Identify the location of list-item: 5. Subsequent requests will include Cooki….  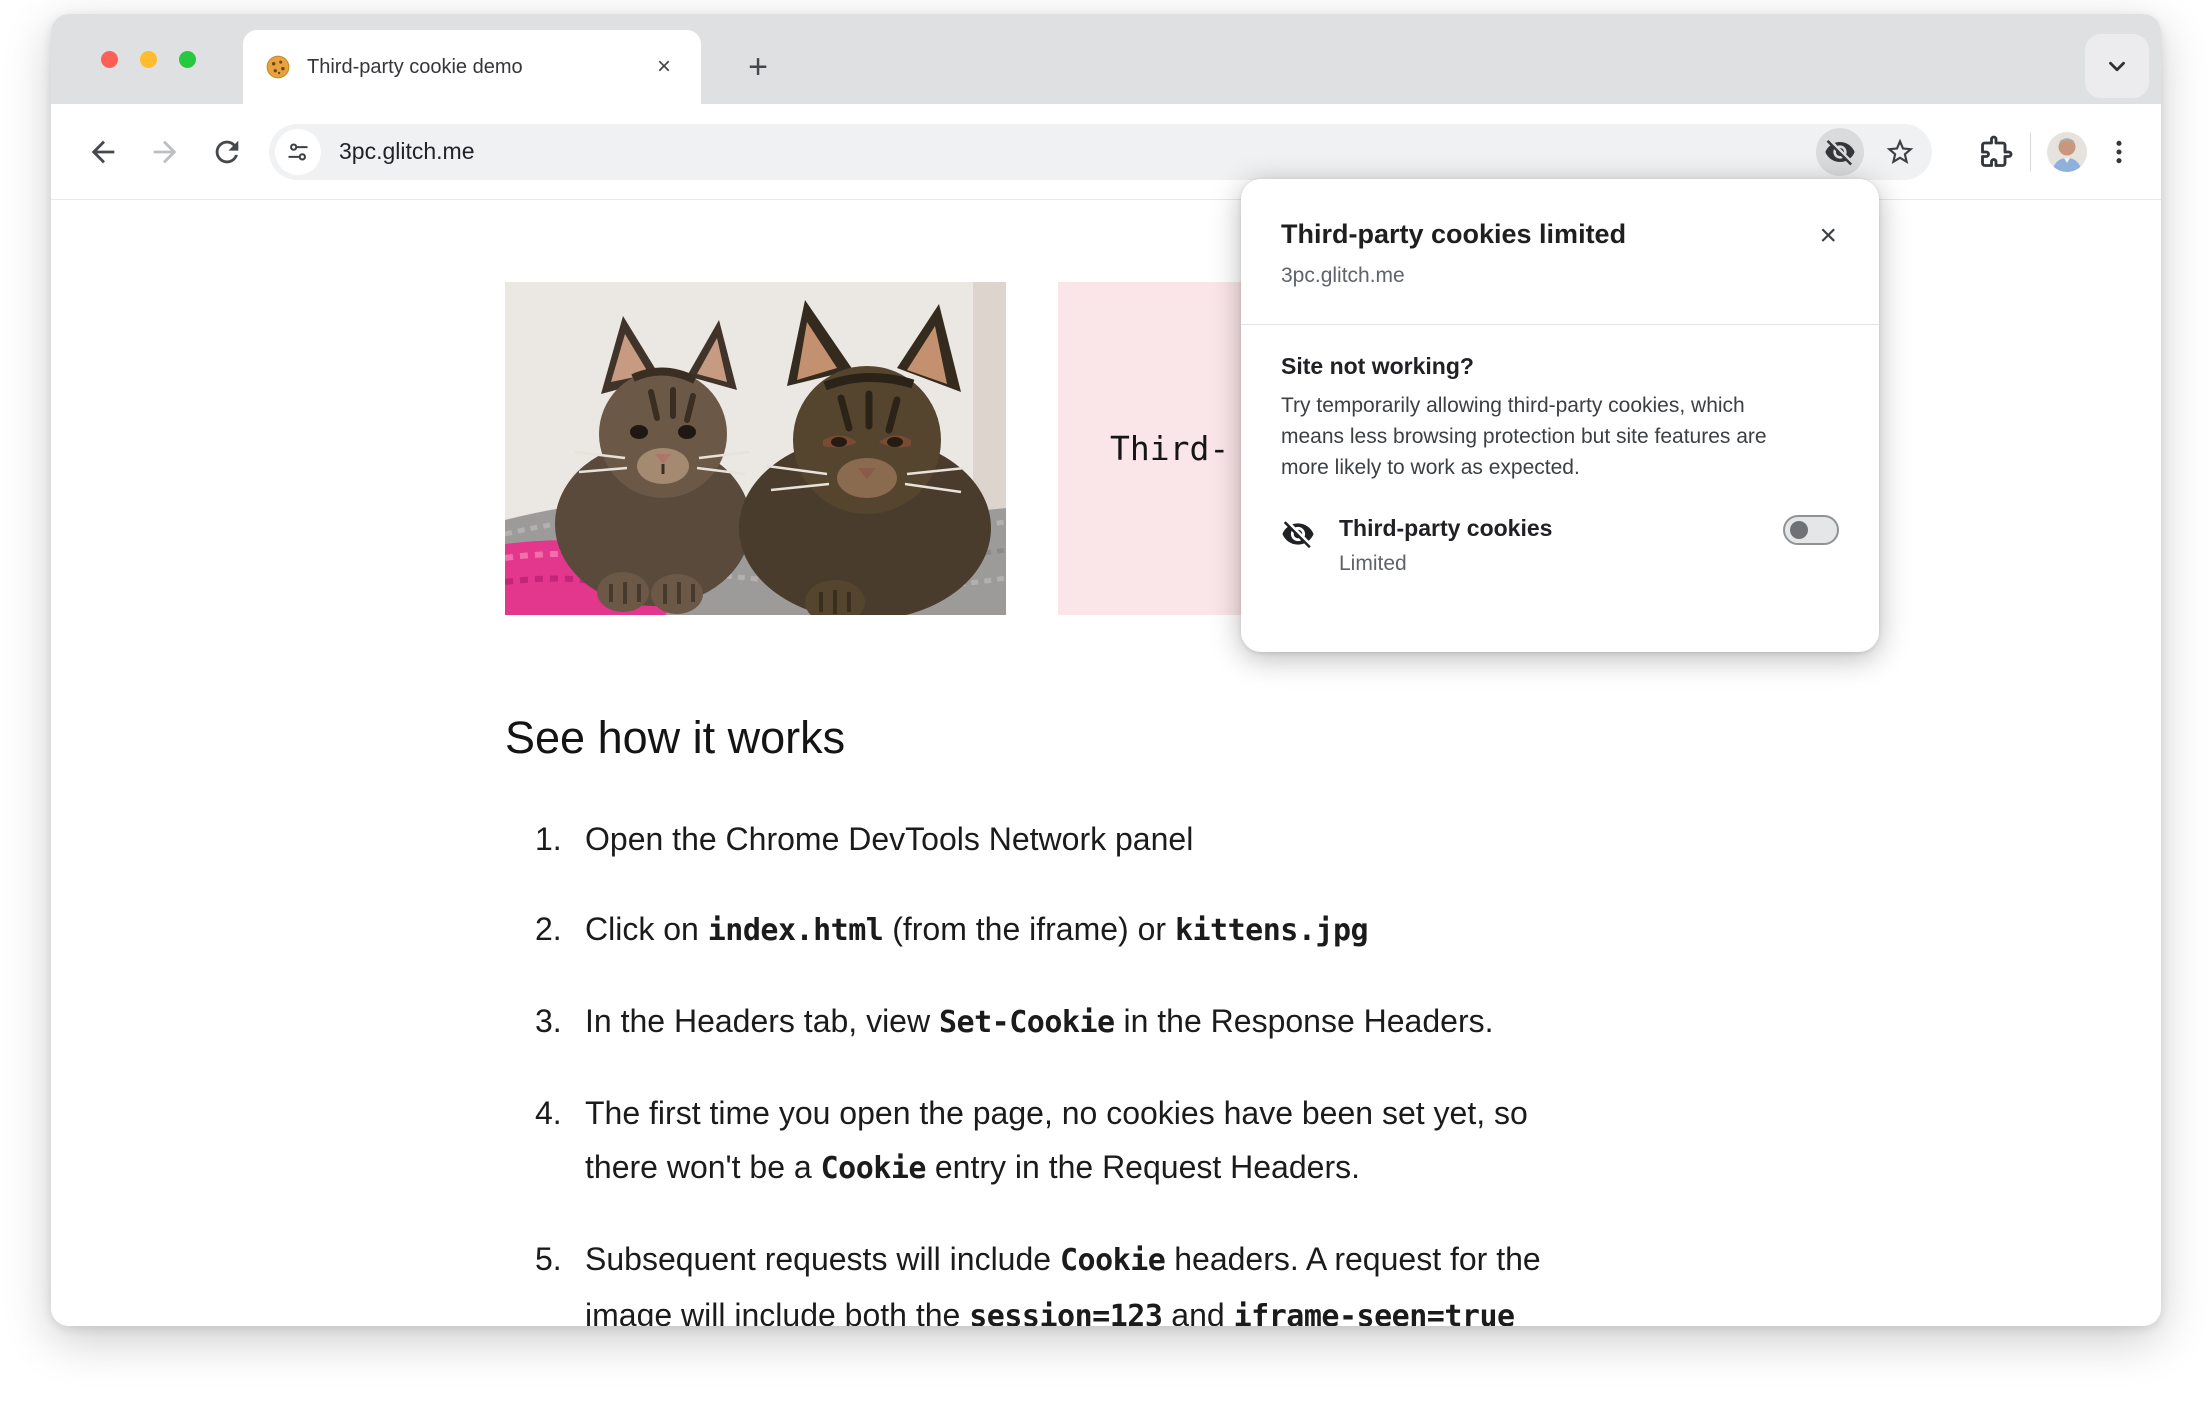
(1038, 1283).